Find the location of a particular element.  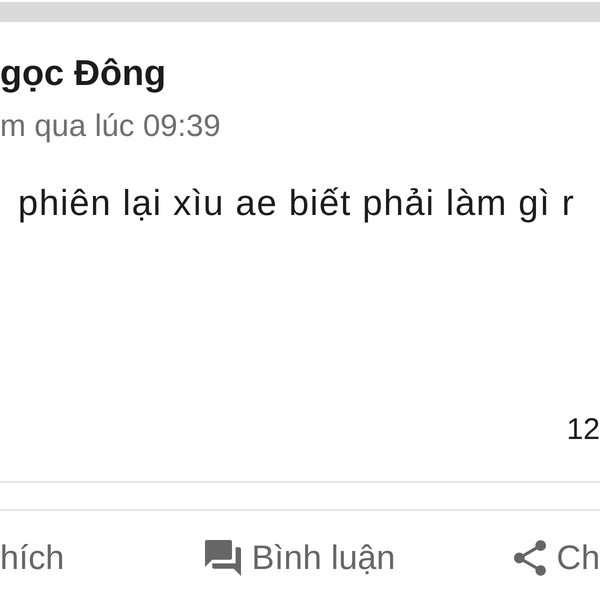

comment-icon is located at coordinates (222, 558).